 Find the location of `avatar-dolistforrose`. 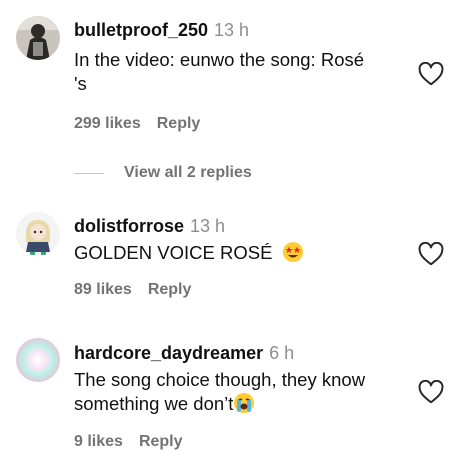

avatar-dolistforrose is located at coordinates (38, 234).